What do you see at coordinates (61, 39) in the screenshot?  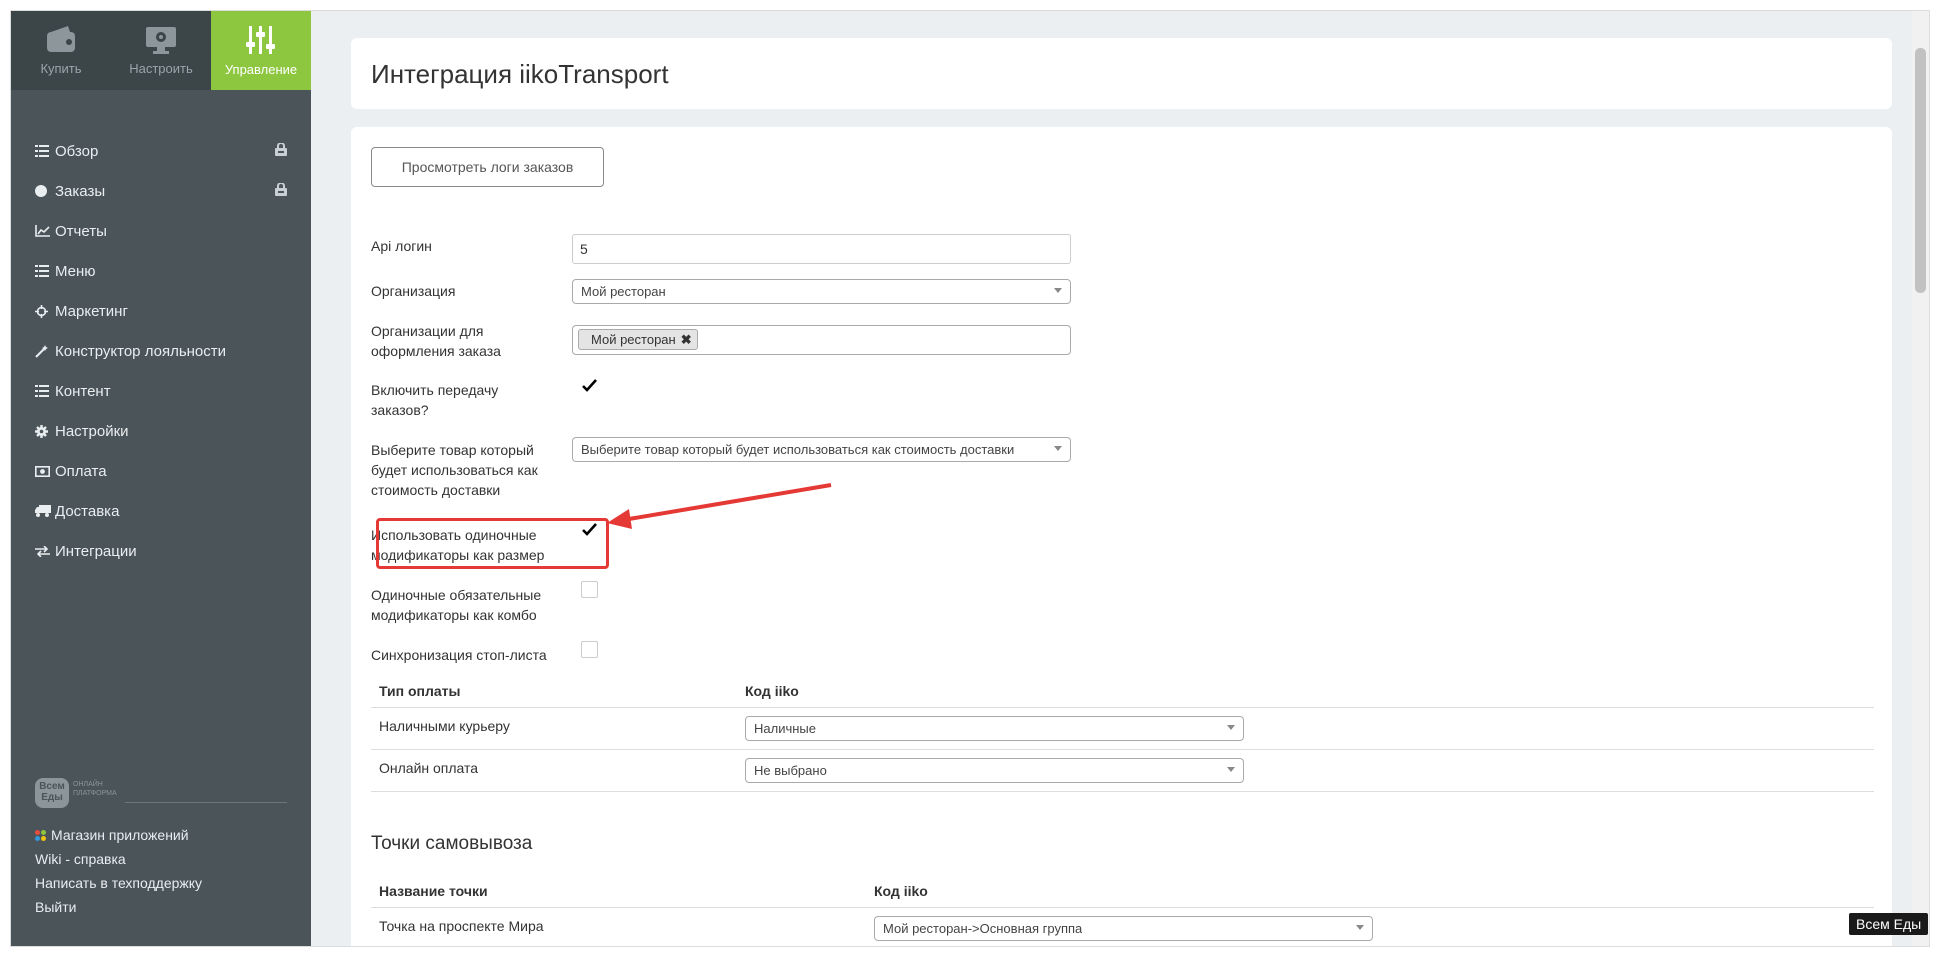 I see `wallet-icon` at bounding box center [61, 39].